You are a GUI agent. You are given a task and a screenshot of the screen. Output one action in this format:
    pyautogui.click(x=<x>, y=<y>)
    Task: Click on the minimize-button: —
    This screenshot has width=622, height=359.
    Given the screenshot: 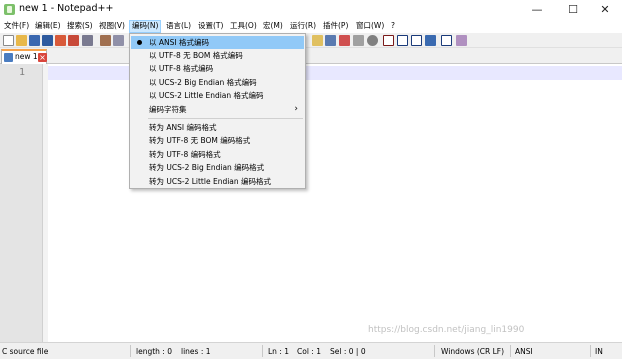 What is the action you would take?
    pyautogui.click(x=537, y=9)
    